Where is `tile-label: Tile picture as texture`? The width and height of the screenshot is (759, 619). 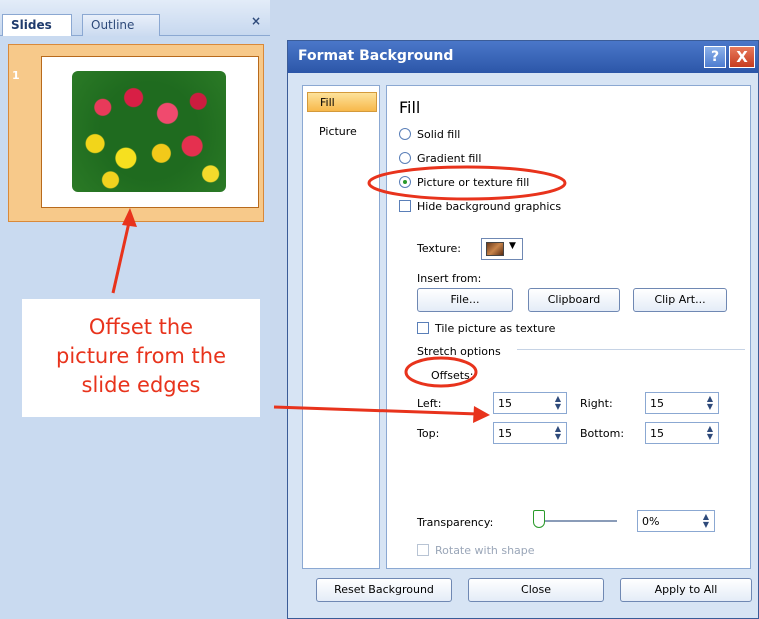
tile-label: Tile picture as texture is located at coordinates (495, 328).